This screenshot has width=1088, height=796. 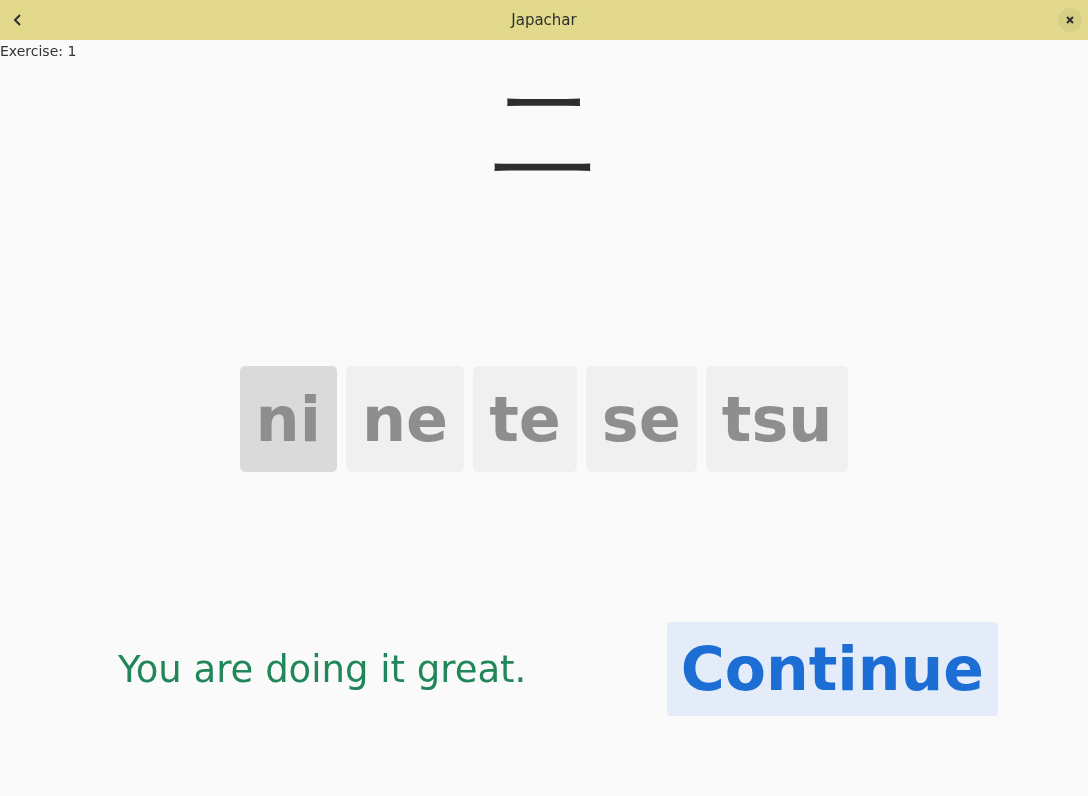 I want to click on close-icon, so click(x=1070, y=20).